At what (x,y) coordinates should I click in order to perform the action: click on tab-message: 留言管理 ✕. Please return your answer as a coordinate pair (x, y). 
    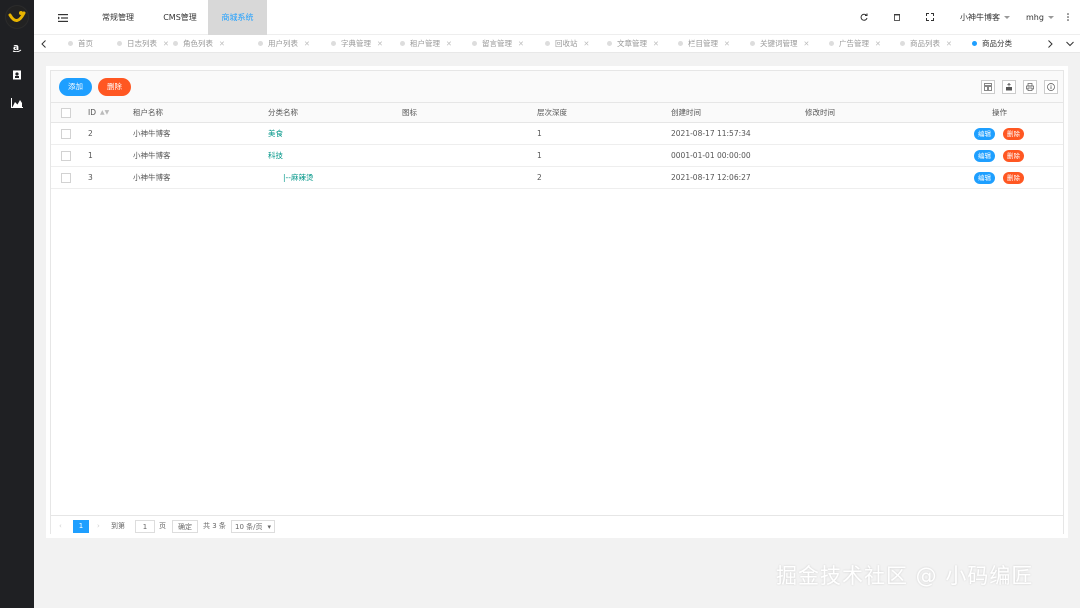
    Looking at the image, I should click on (498, 44).